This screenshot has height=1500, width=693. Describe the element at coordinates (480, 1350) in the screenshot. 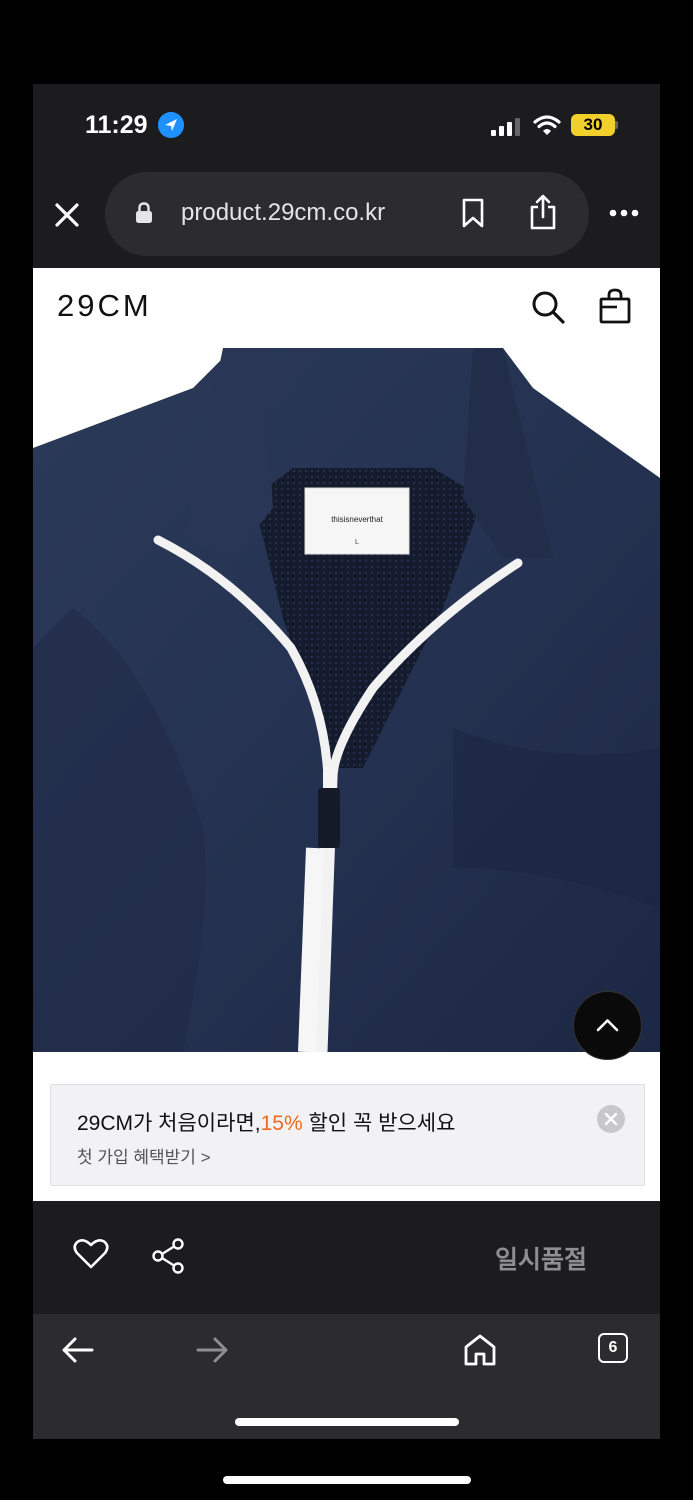

I see `home-icon` at that location.